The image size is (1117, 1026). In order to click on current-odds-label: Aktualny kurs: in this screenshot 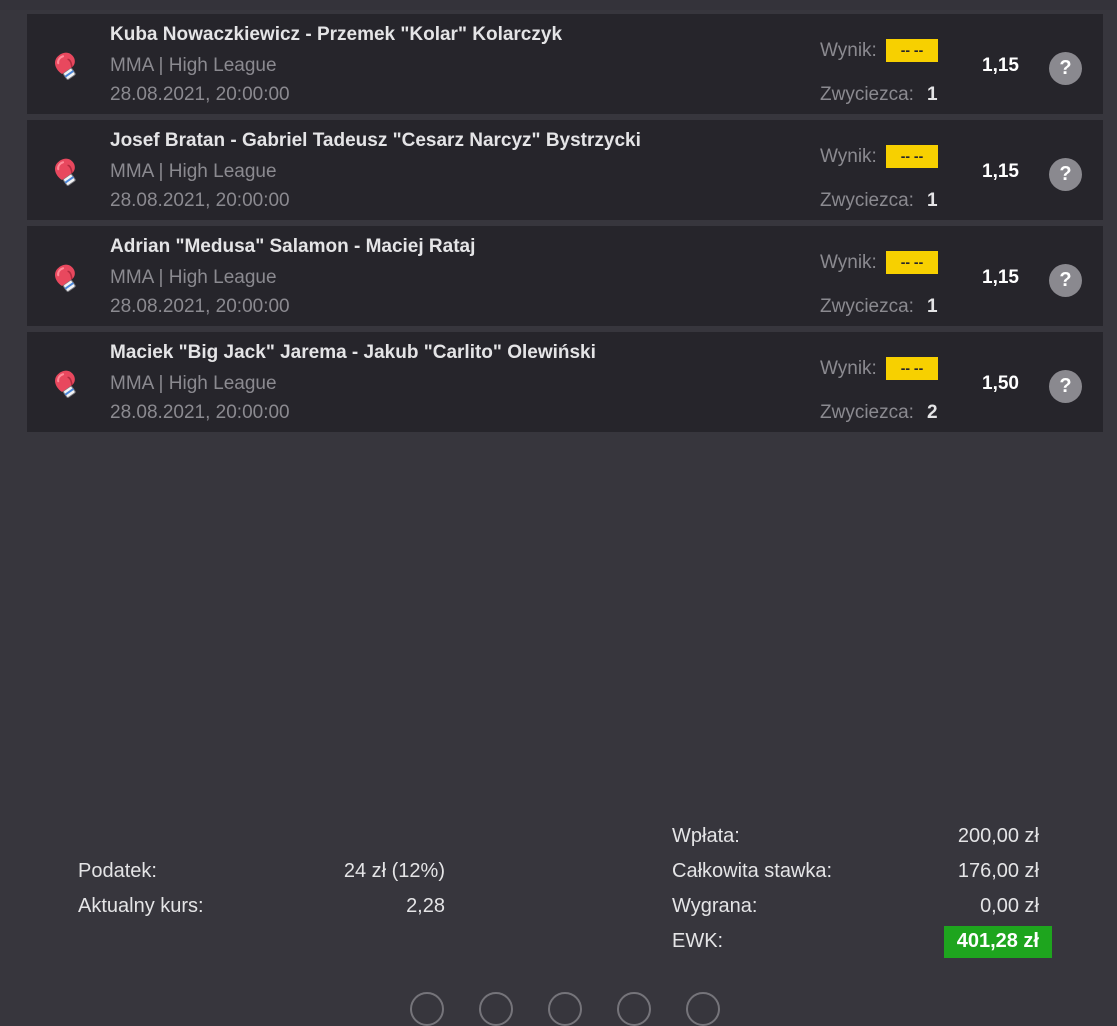, I will do `click(141, 906)`.